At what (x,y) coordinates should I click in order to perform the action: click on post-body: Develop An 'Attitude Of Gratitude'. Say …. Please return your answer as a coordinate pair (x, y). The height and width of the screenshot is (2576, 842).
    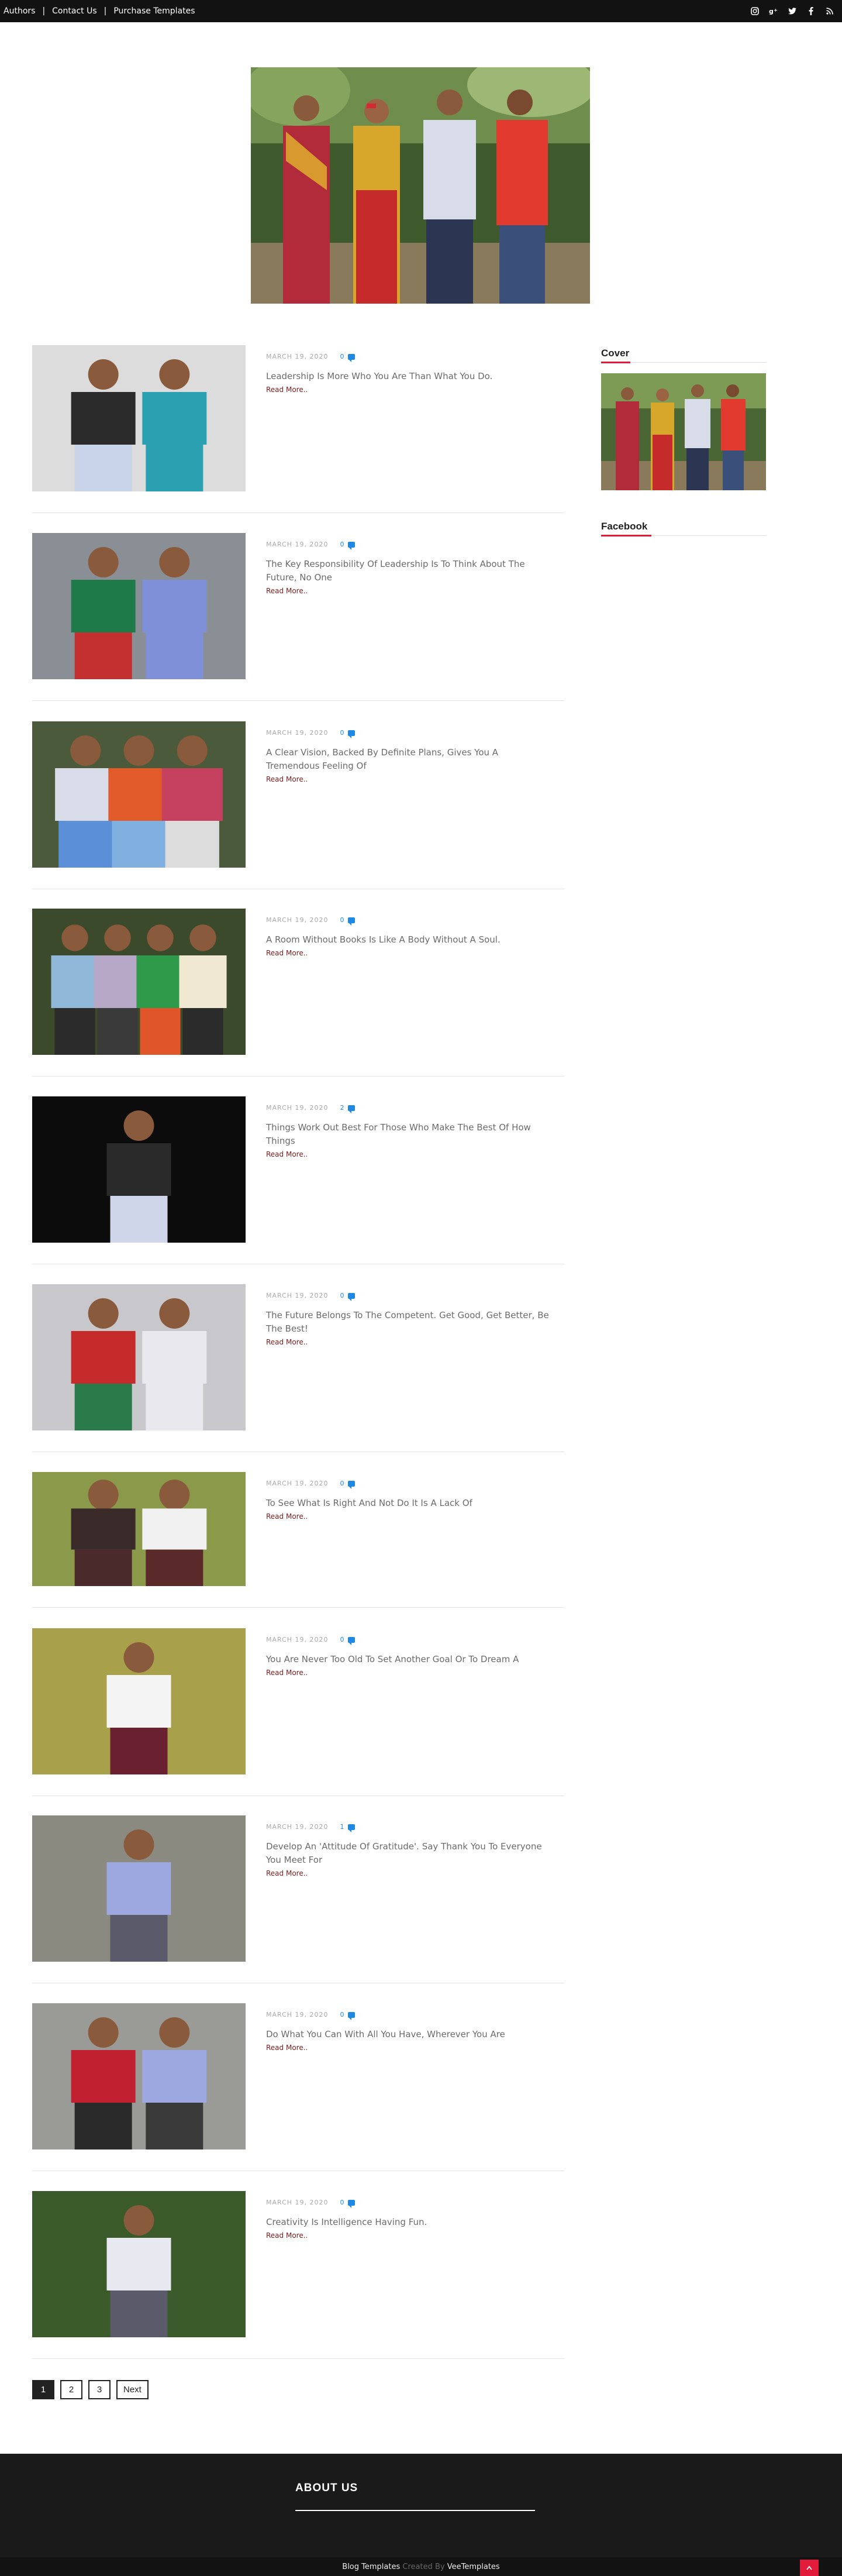
    Looking at the image, I should click on (409, 1860).